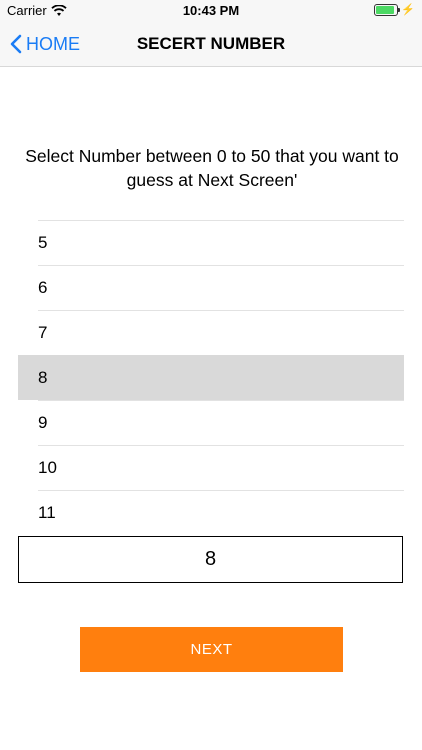  What do you see at coordinates (221, 467) in the screenshot?
I see `picker-row: 10` at bounding box center [221, 467].